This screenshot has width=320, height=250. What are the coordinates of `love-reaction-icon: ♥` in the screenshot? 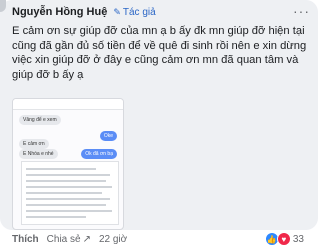 It's located at (283, 239).